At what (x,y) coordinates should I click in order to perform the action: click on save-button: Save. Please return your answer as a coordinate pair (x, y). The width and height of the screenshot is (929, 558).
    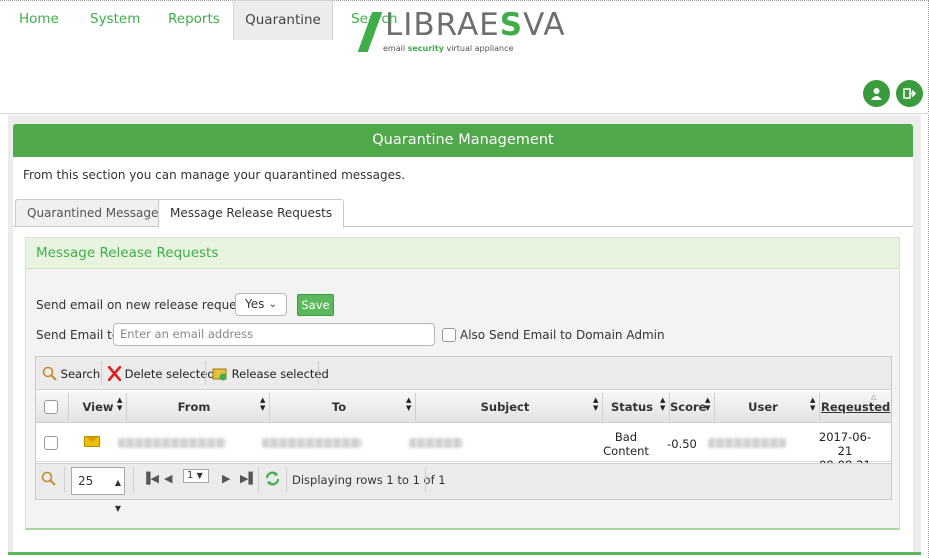
    Looking at the image, I should click on (315, 305).